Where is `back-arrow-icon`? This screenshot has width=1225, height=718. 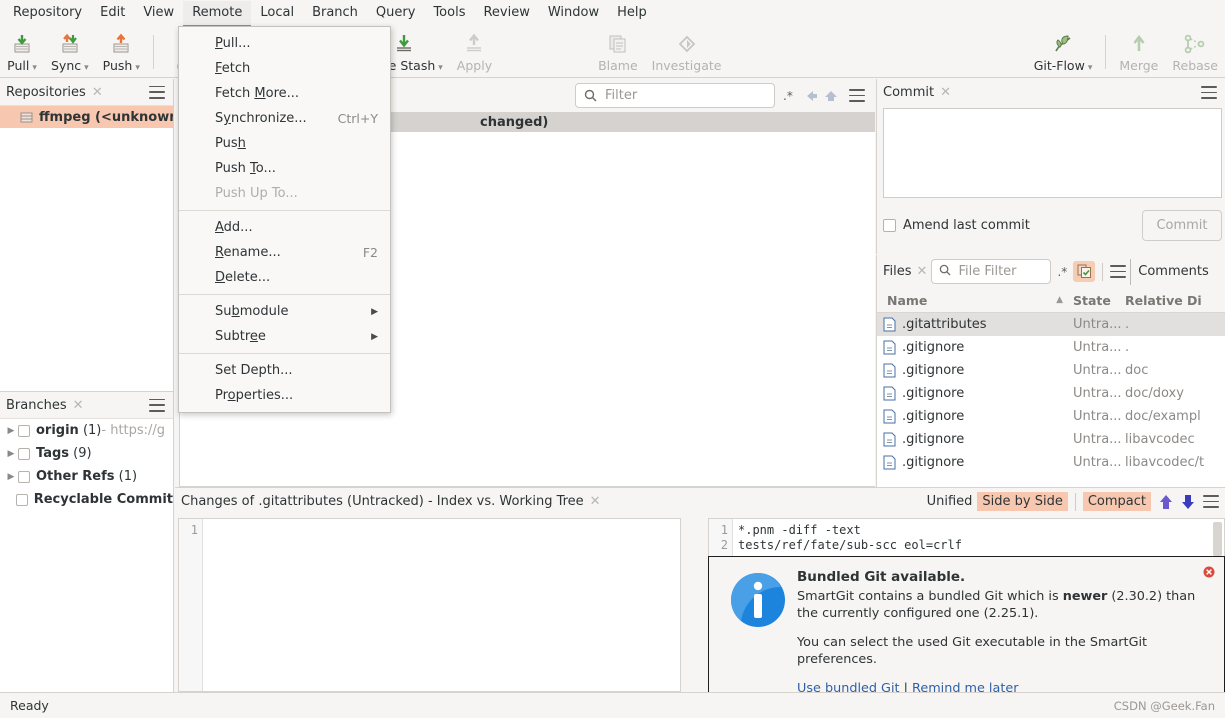
back-arrow-icon is located at coordinates (811, 96).